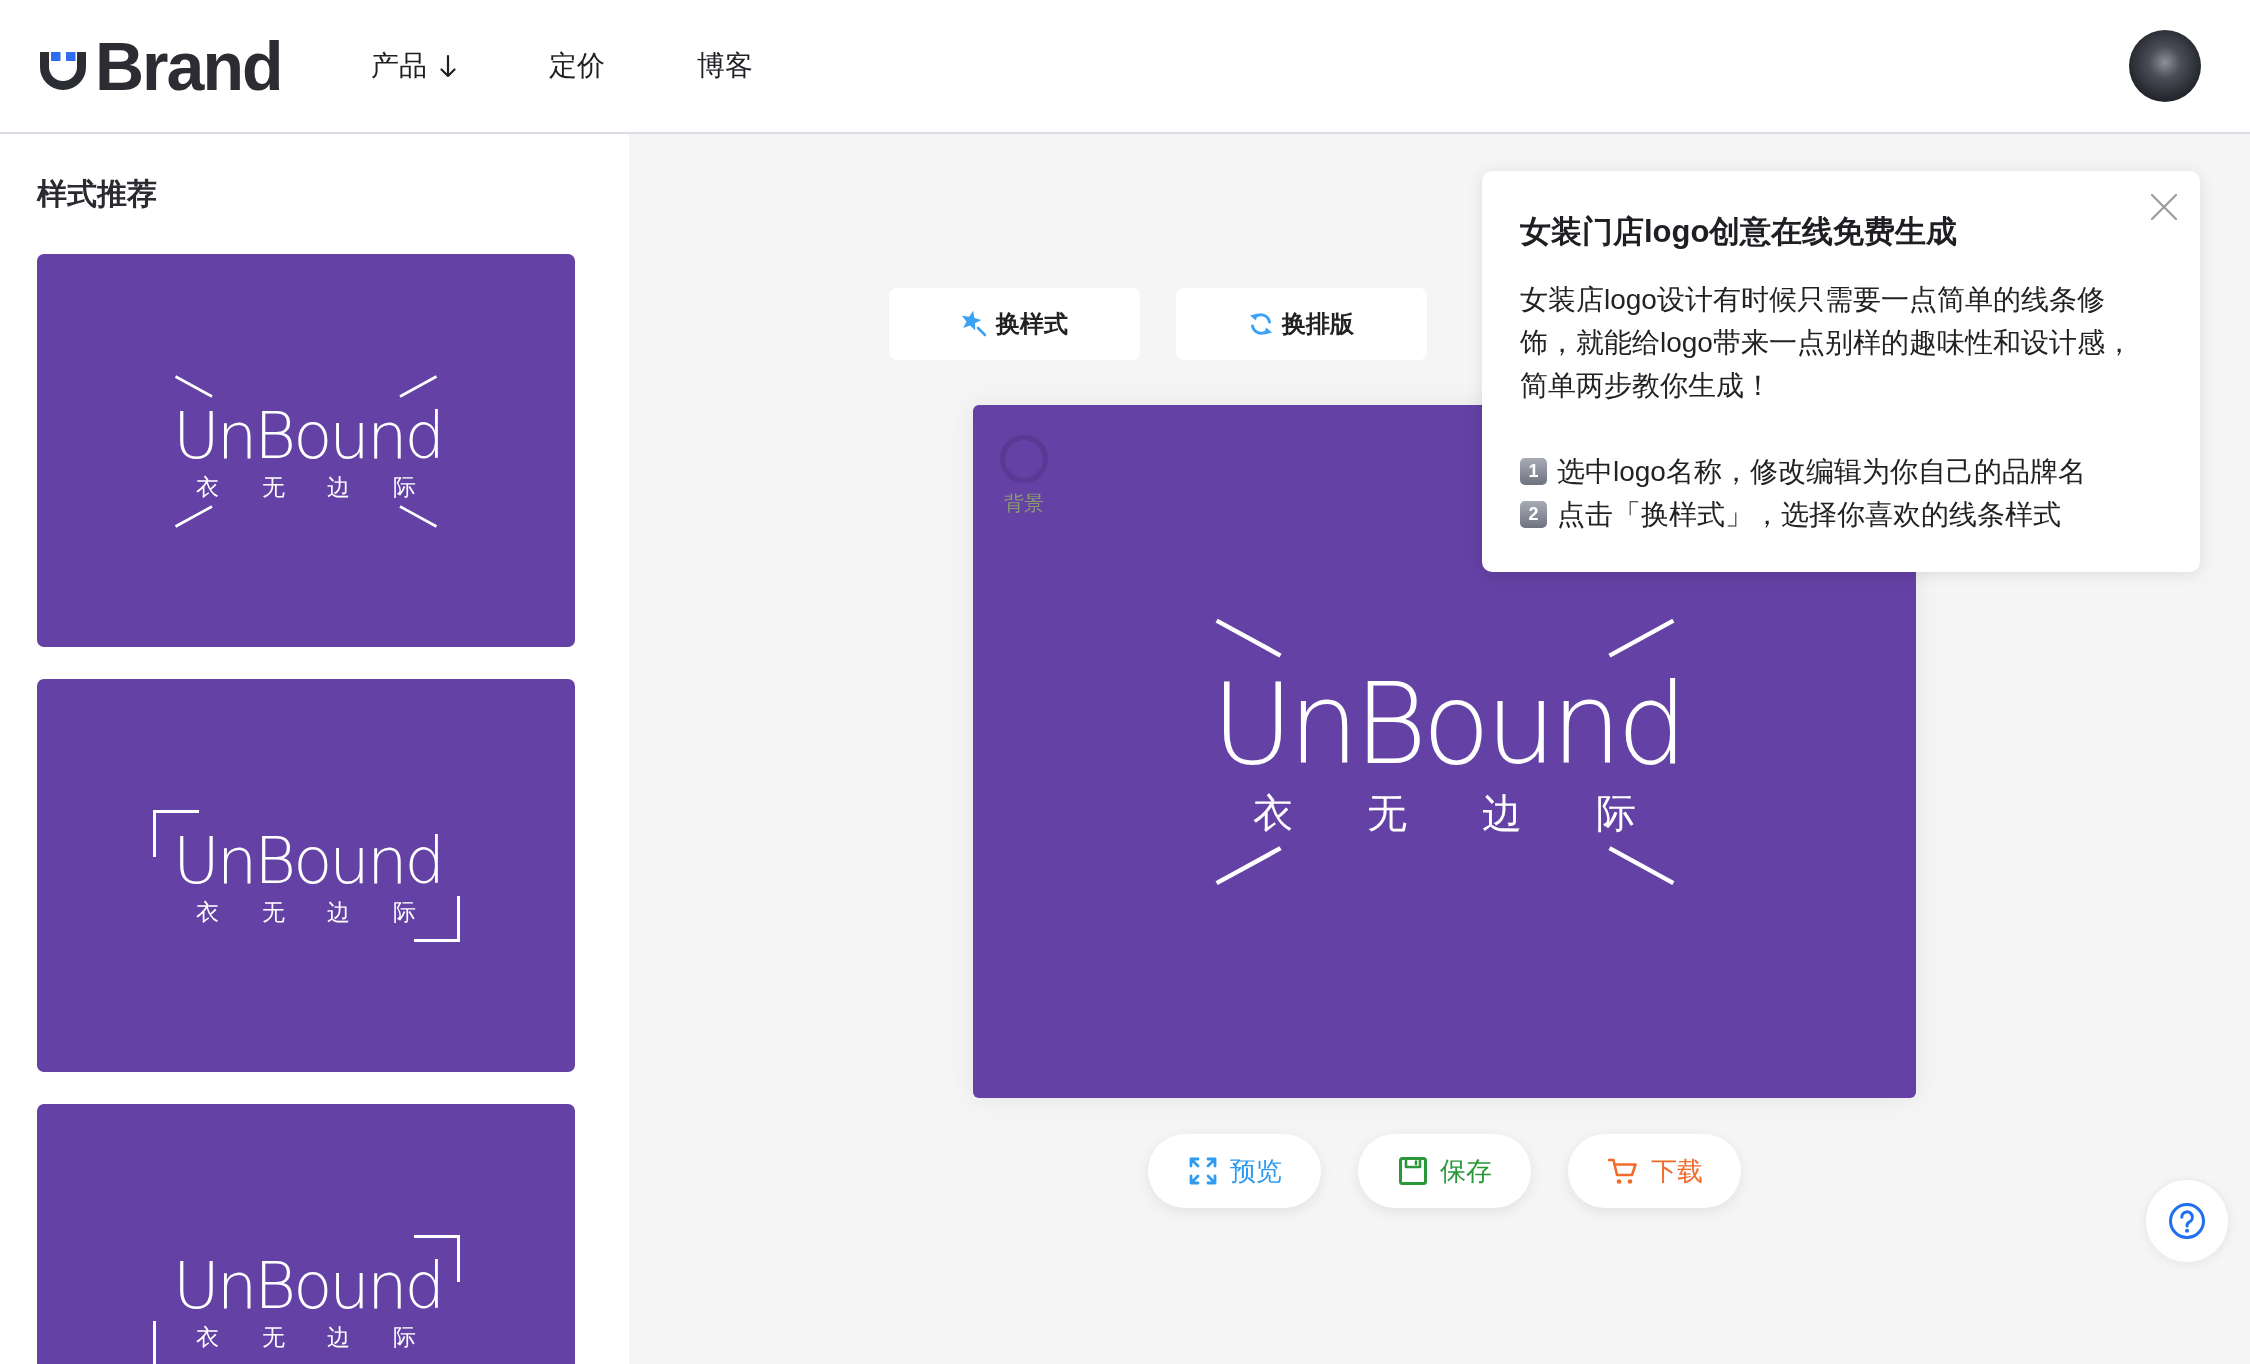  I want to click on step-number-keycap: 2, so click(1533, 514).